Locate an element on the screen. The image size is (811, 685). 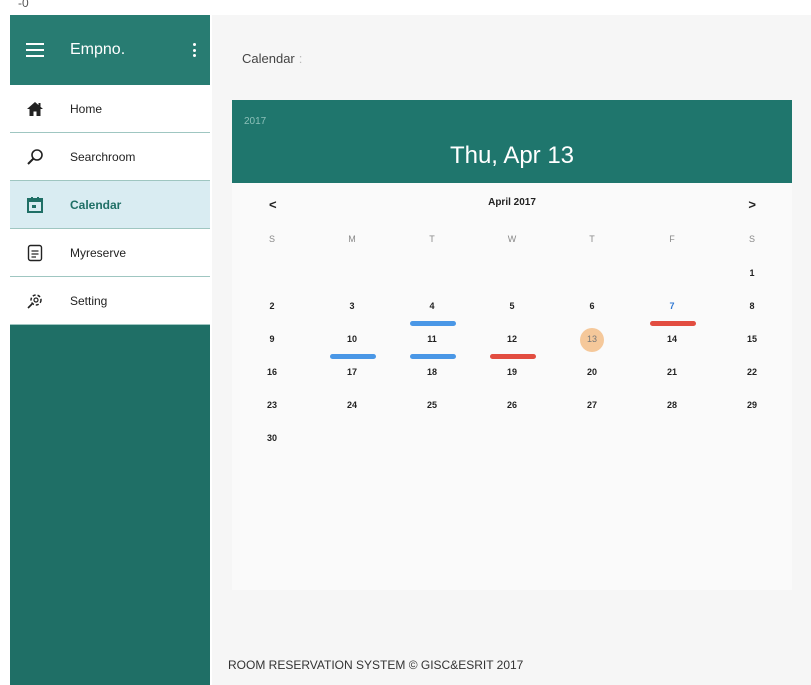
more-options-icon is located at coordinates (194, 50).